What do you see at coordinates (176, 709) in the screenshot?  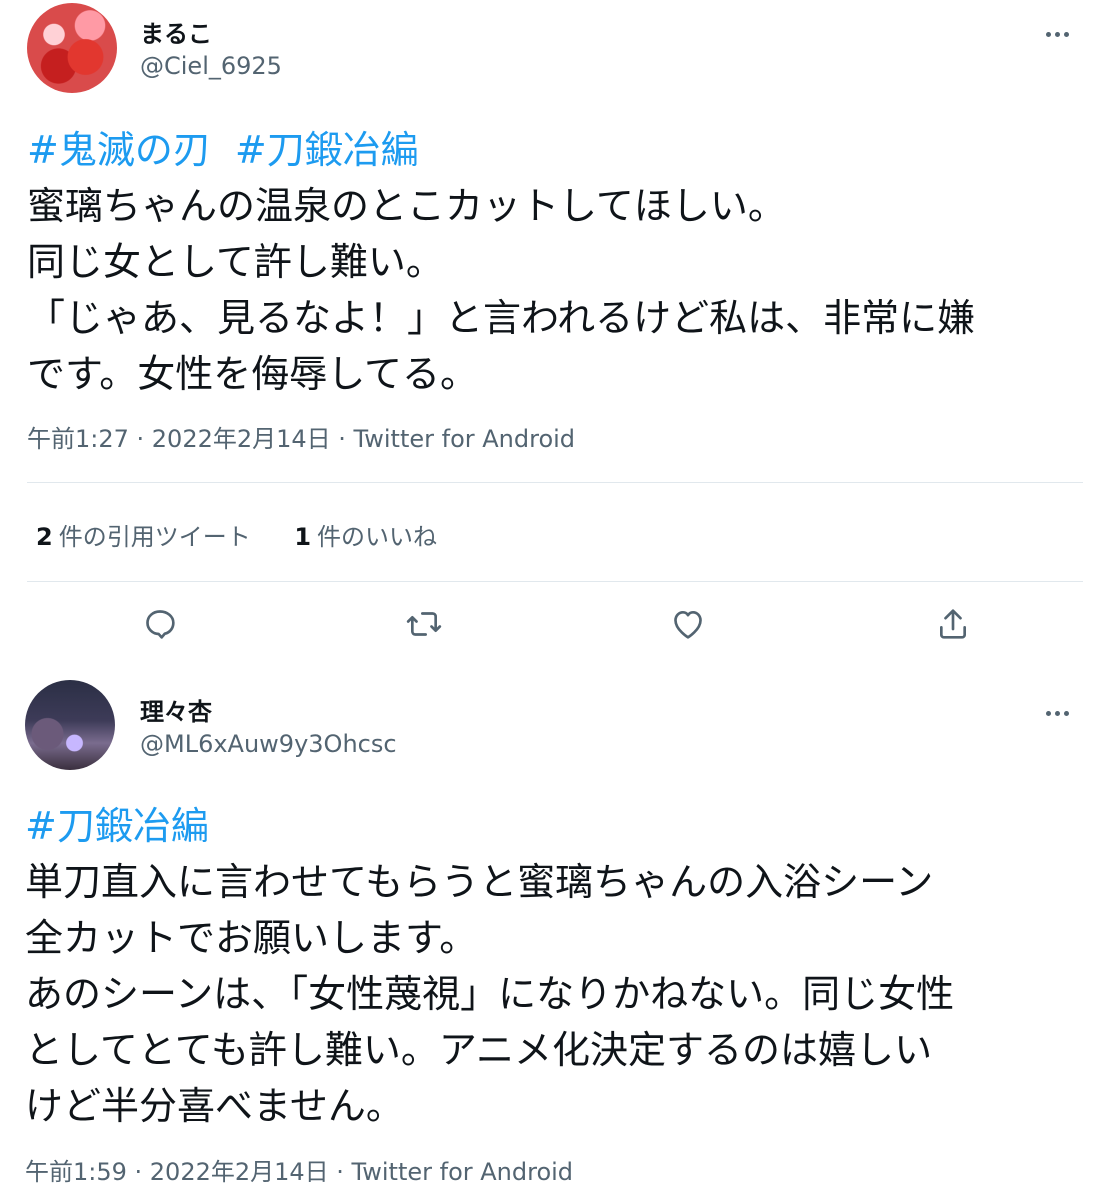 I see `display-name: 理々杏` at bounding box center [176, 709].